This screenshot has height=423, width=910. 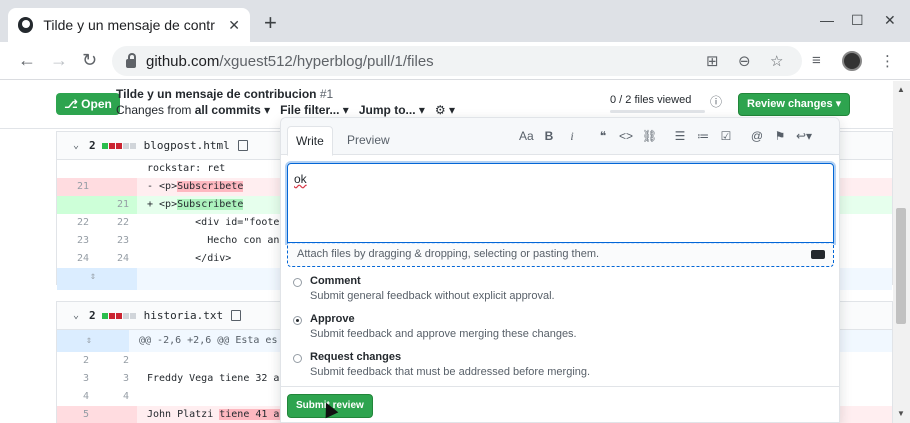 I want to click on bulleted-list-icon: ☰, so click(x=680, y=136).